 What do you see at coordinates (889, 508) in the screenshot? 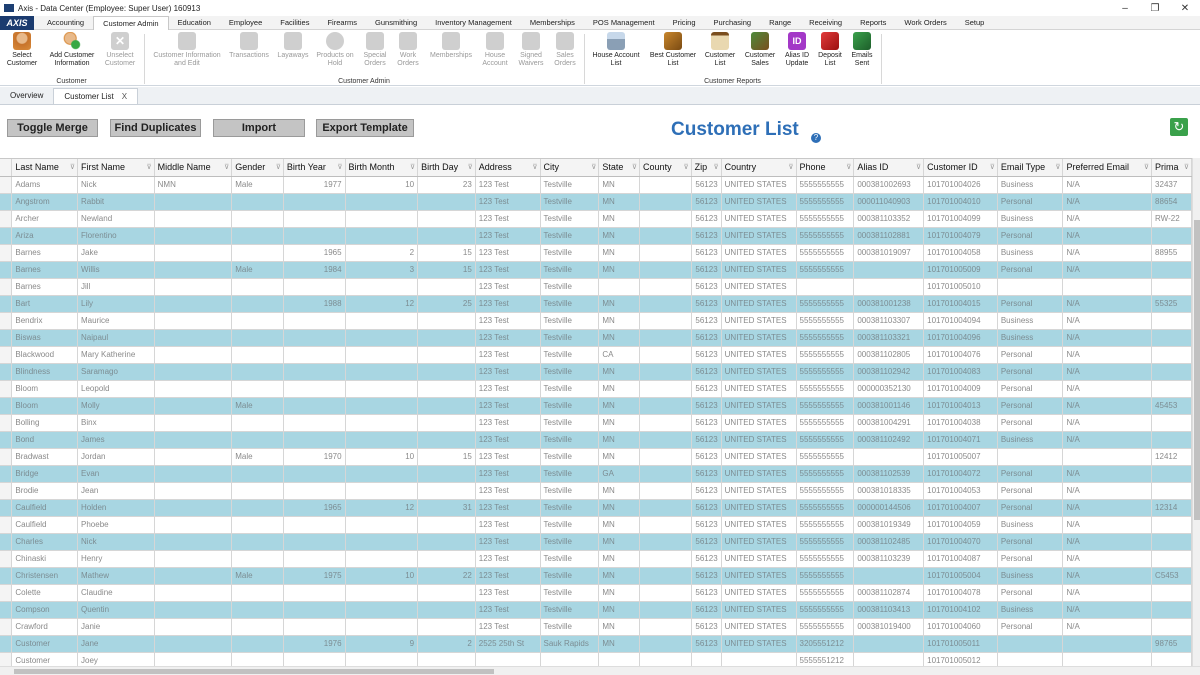
I see `table-cell: 000000144506` at bounding box center [889, 508].